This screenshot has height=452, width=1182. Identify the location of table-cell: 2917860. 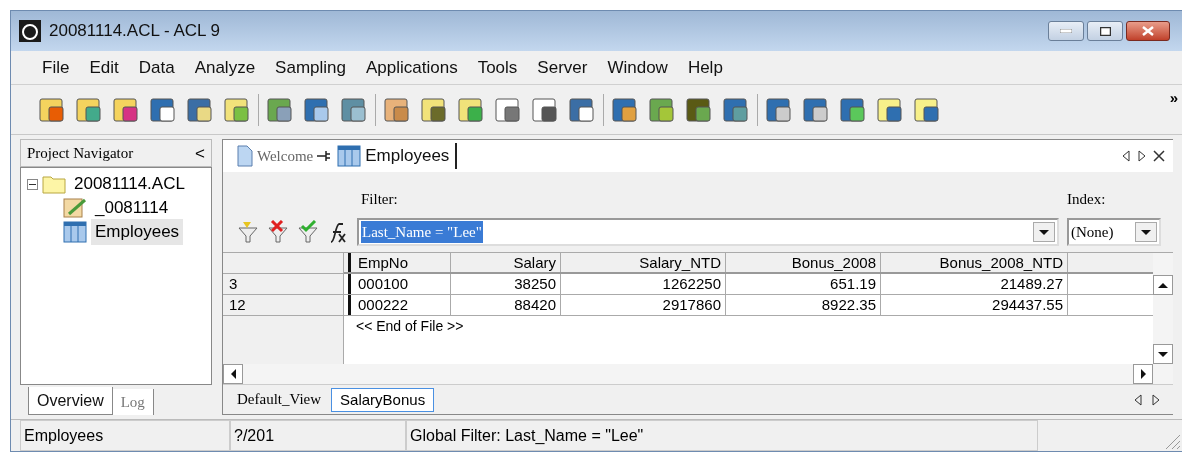
(643, 305).